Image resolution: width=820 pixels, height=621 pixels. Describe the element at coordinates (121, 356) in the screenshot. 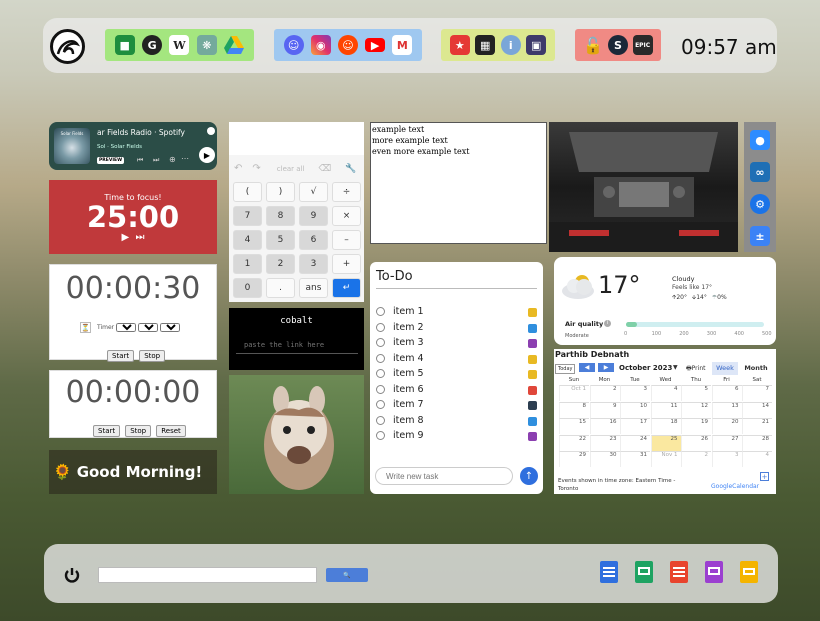

I see `timer-start-button: Start` at that location.